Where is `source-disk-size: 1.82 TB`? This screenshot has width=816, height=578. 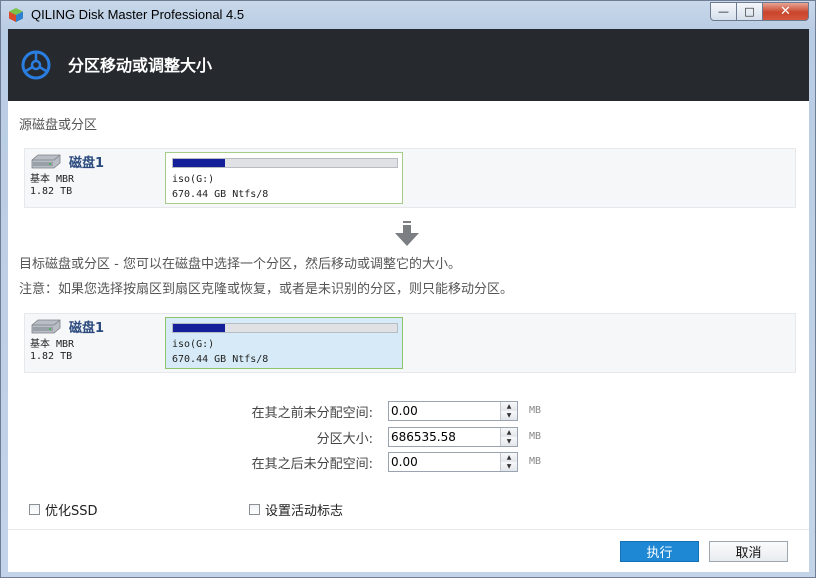 source-disk-size: 1.82 TB is located at coordinates (51, 191).